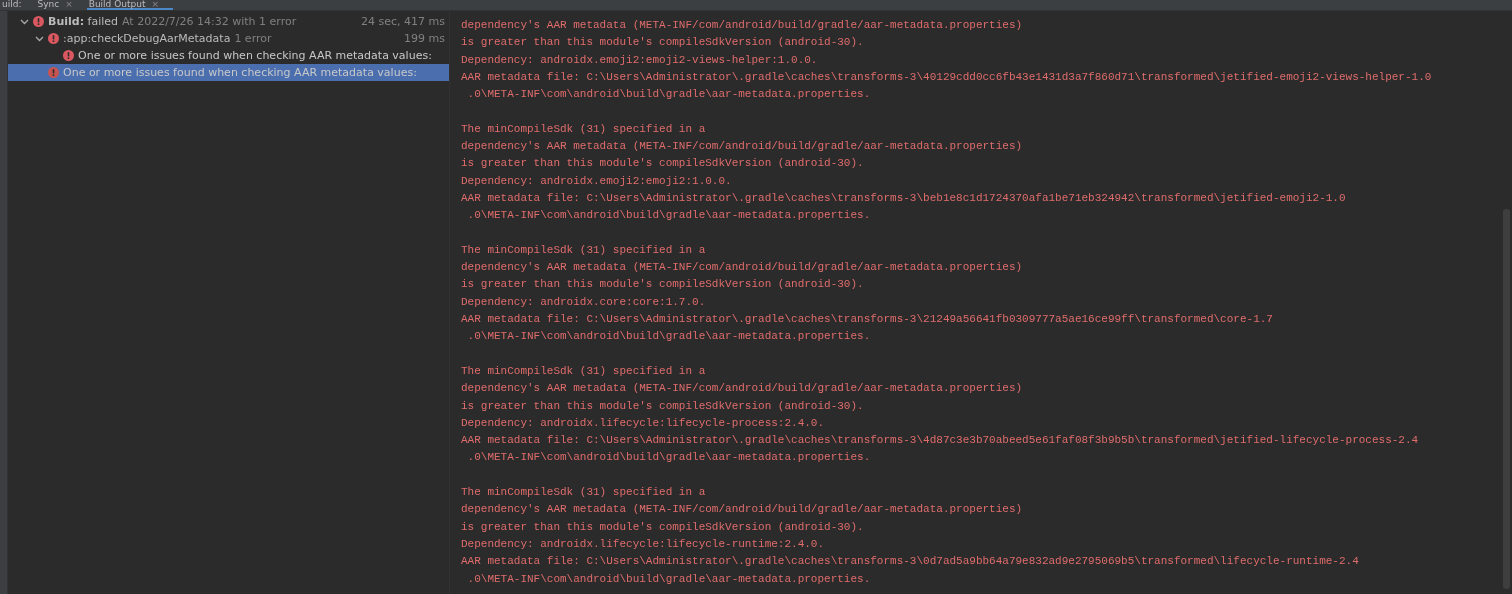  What do you see at coordinates (643, 544) in the screenshot?
I see `console-line: Dependency: androidx.lifecycle:lifecycle-runtime:2.4.0.` at bounding box center [643, 544].